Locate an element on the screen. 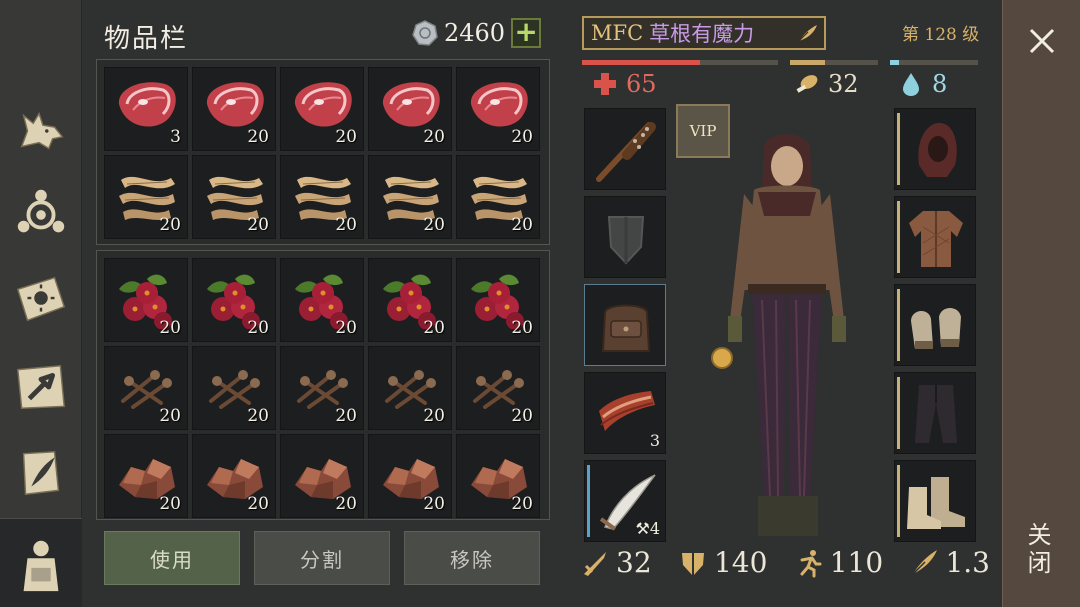  sidebar-item-skills is located at coordinates (41, 299).